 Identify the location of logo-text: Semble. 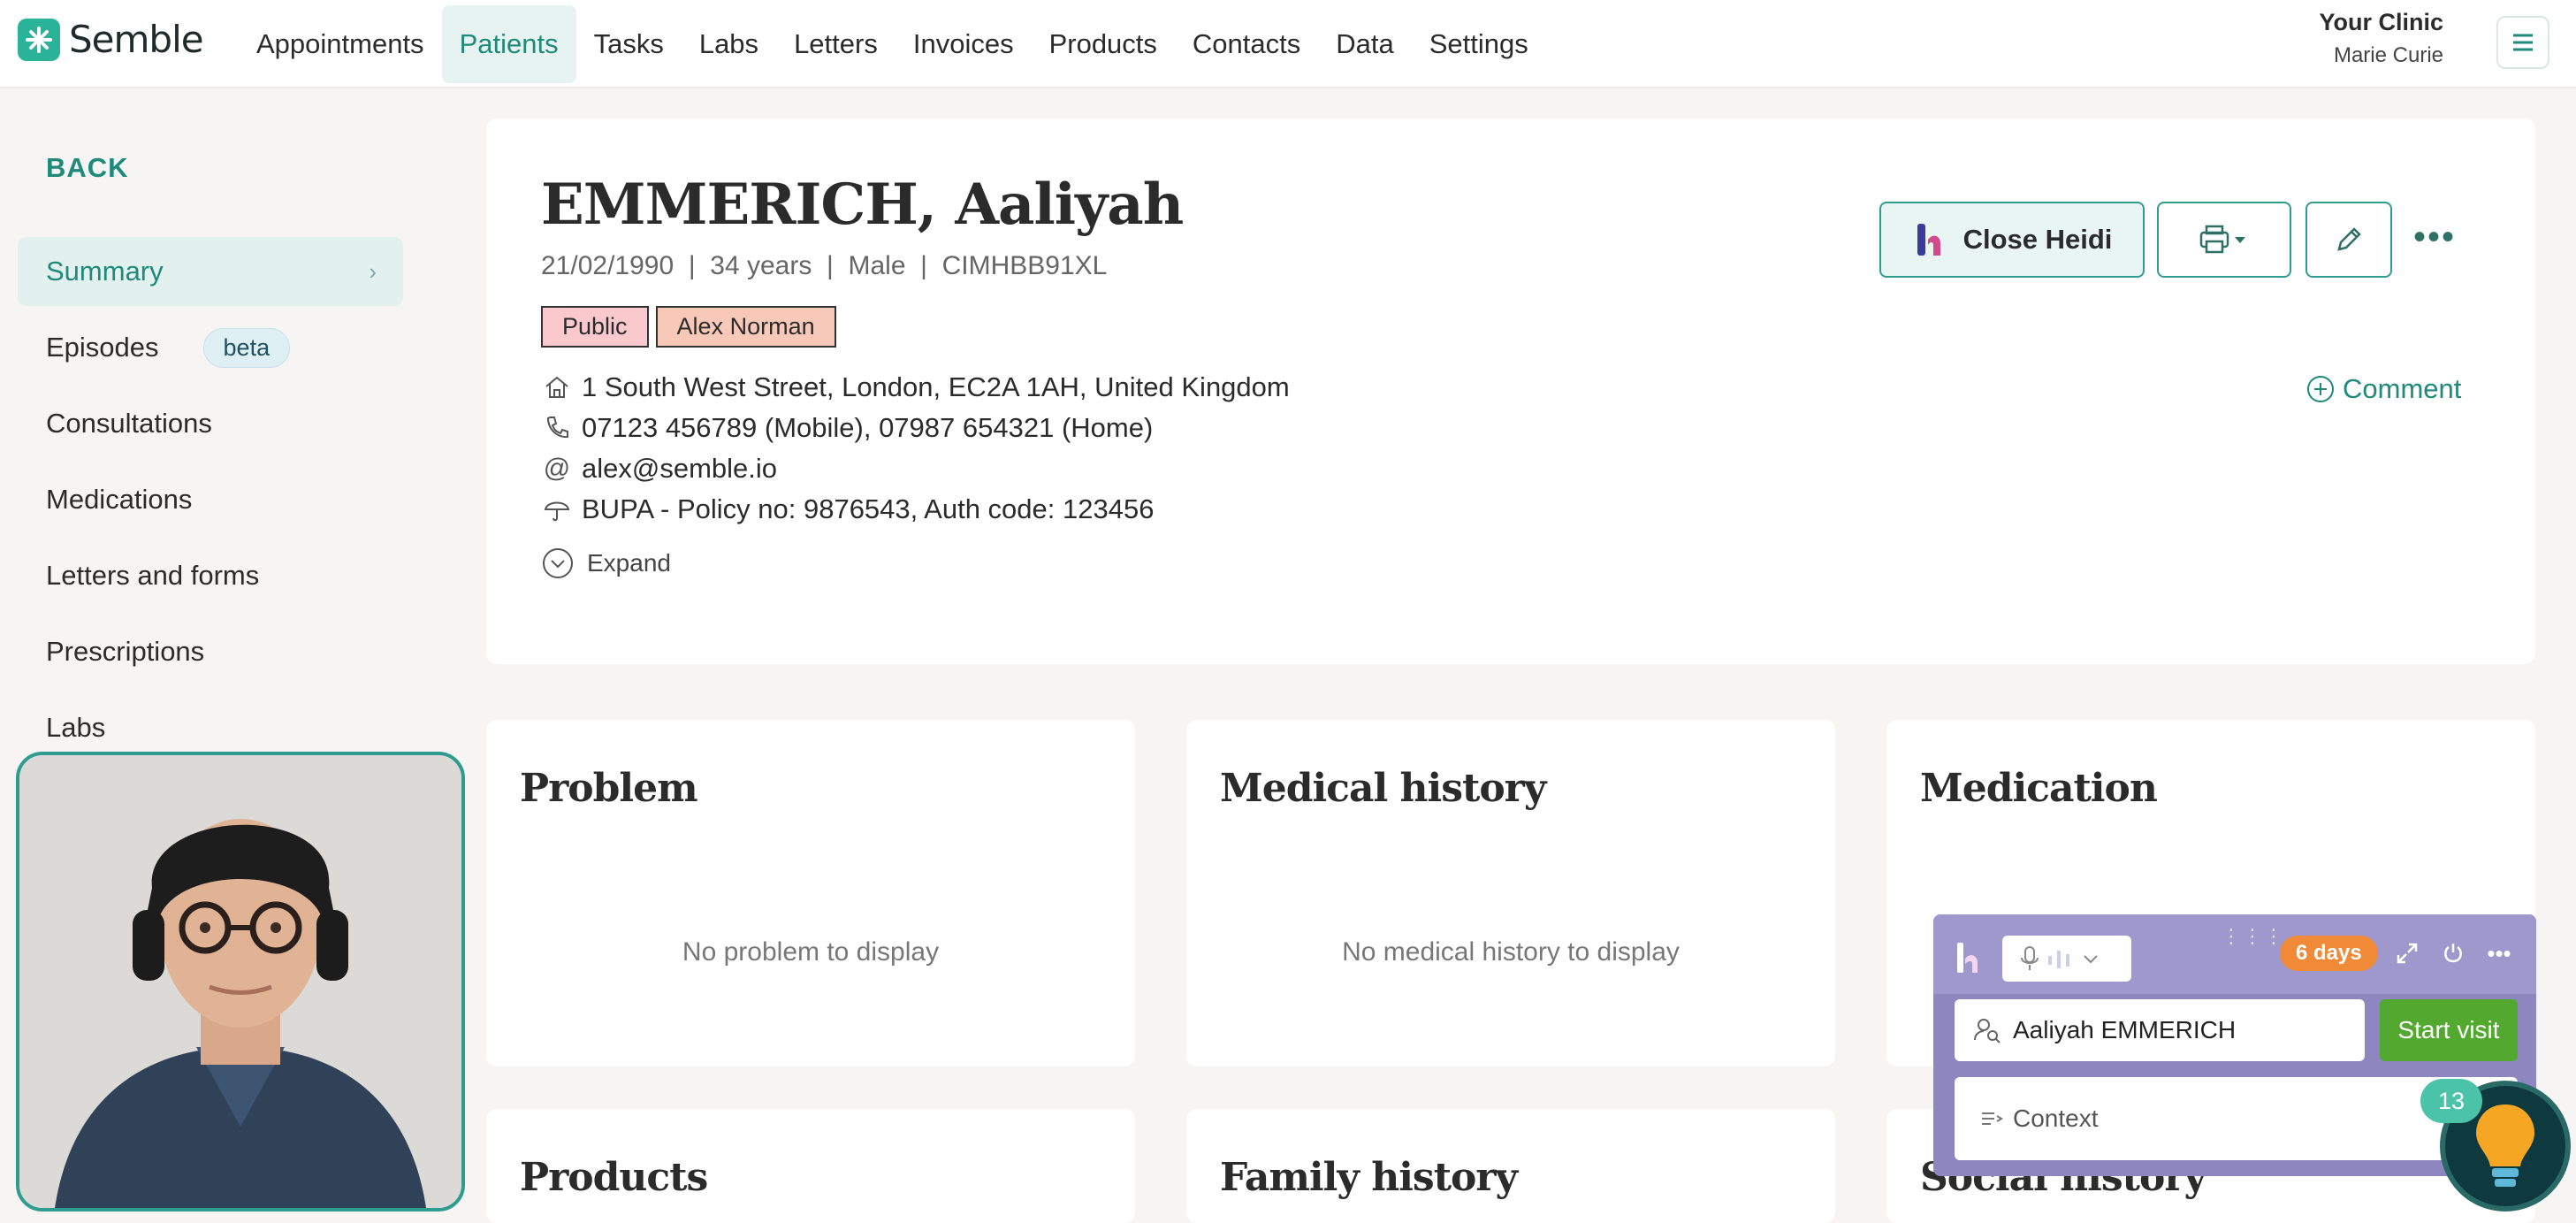
(136, 39).